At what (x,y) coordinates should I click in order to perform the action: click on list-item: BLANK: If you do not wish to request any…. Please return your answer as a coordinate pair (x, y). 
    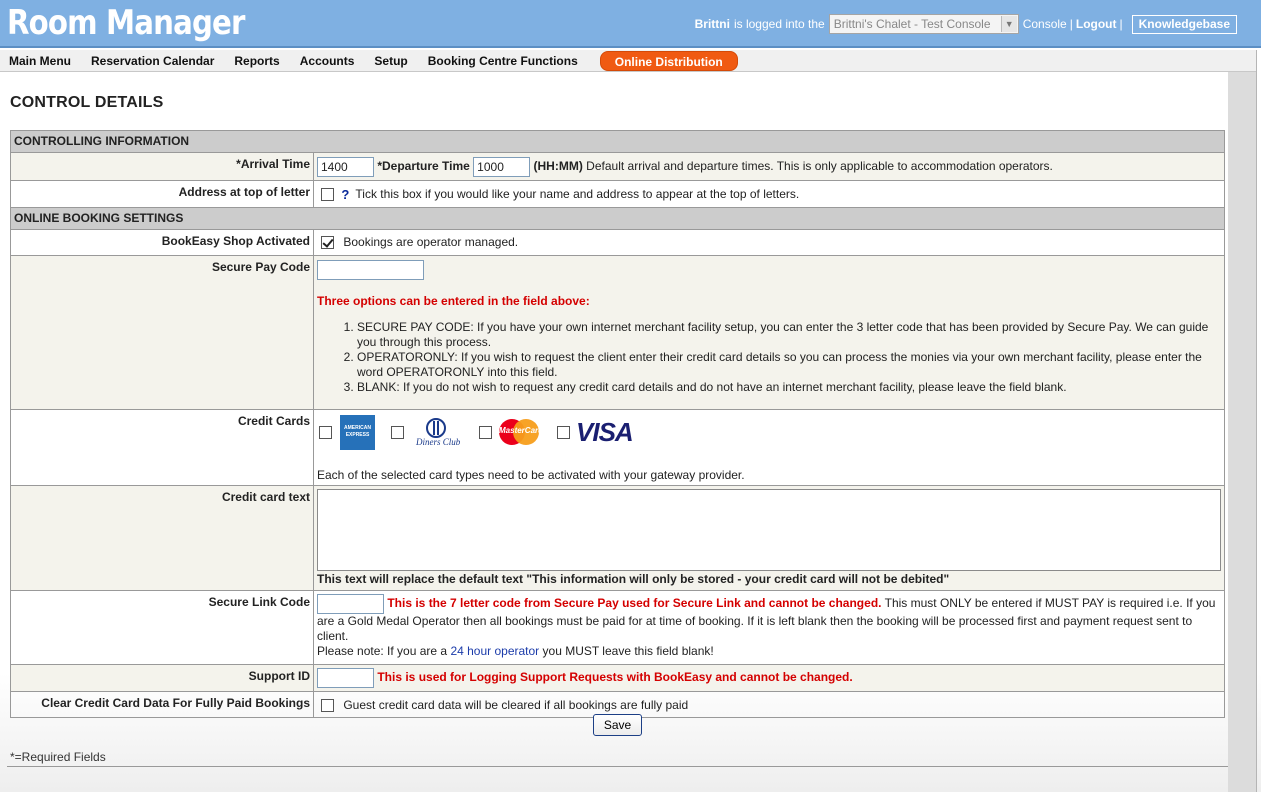
    Looking at the image, I should click on (789, 387).